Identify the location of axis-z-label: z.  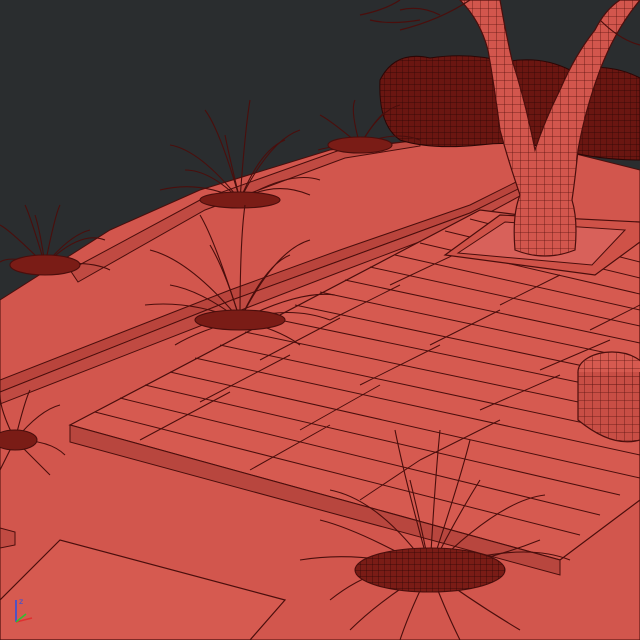
(21, 601).